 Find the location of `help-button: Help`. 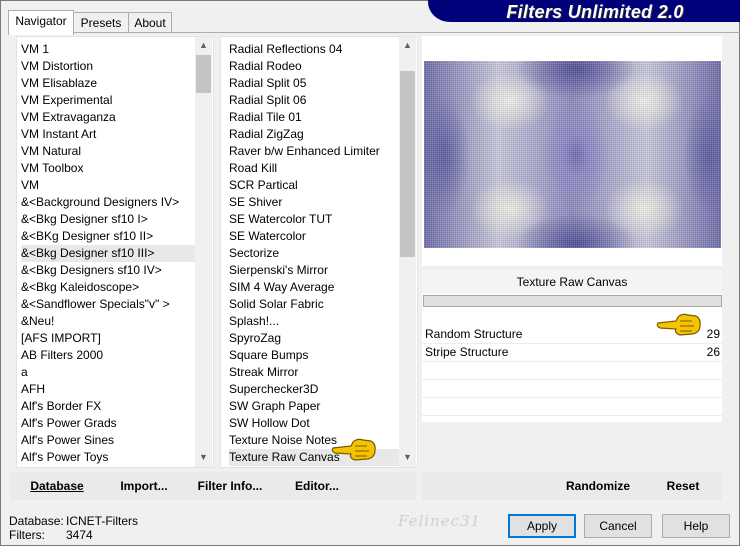

help-button: Help is located at coordinates (696, 526).